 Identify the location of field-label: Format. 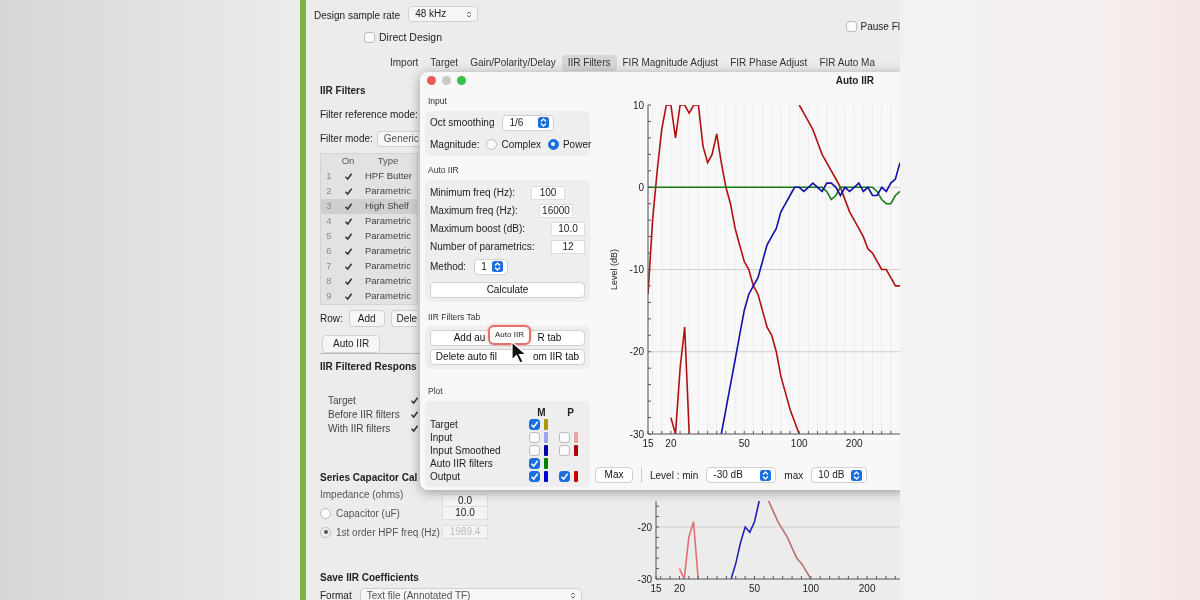
(336, 594).